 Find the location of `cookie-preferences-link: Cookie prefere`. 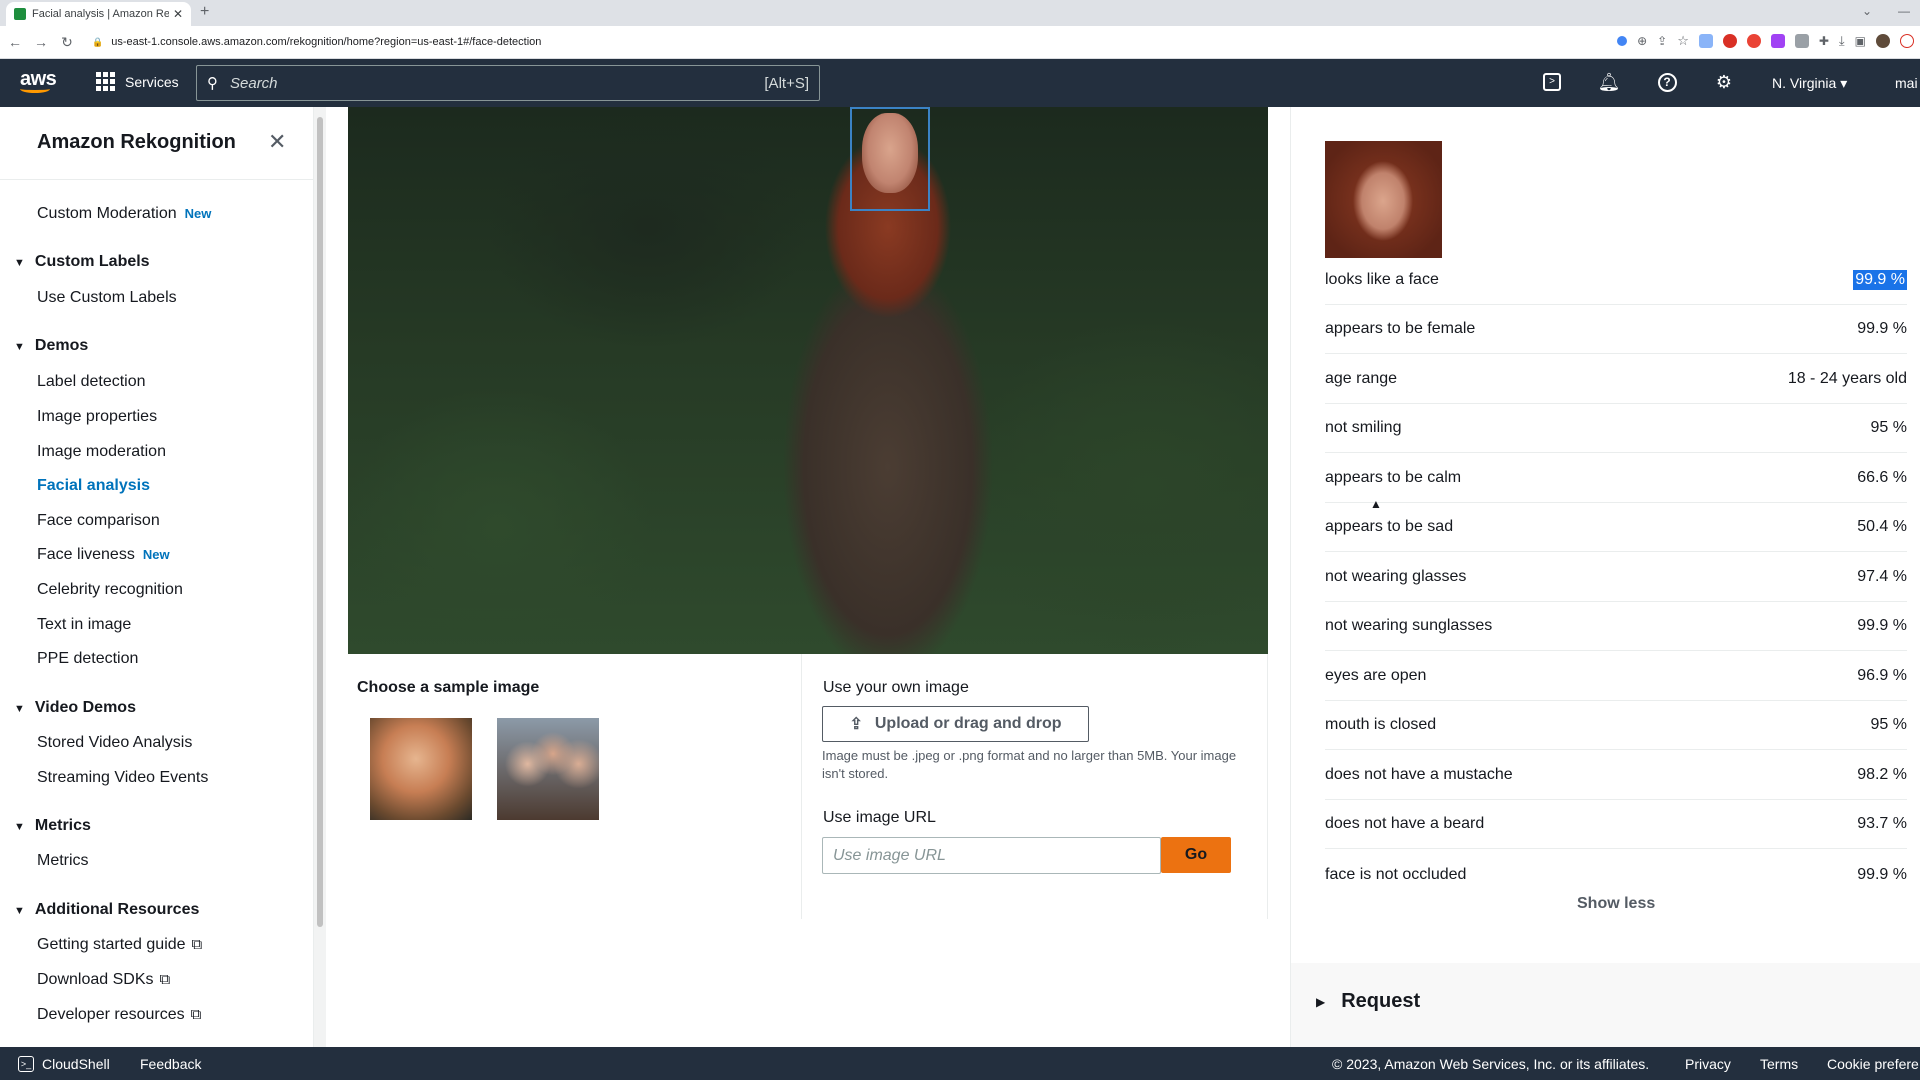

cookie-preferences-link: Cookie prefere is located at coordinates (1873, 1064).